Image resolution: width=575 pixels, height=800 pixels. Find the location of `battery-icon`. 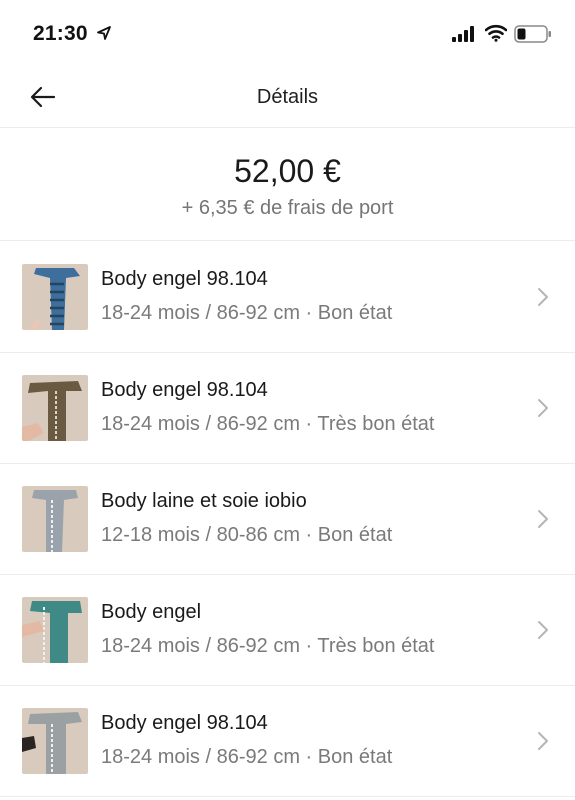

battery-icon is located at coordinates (532, 34).